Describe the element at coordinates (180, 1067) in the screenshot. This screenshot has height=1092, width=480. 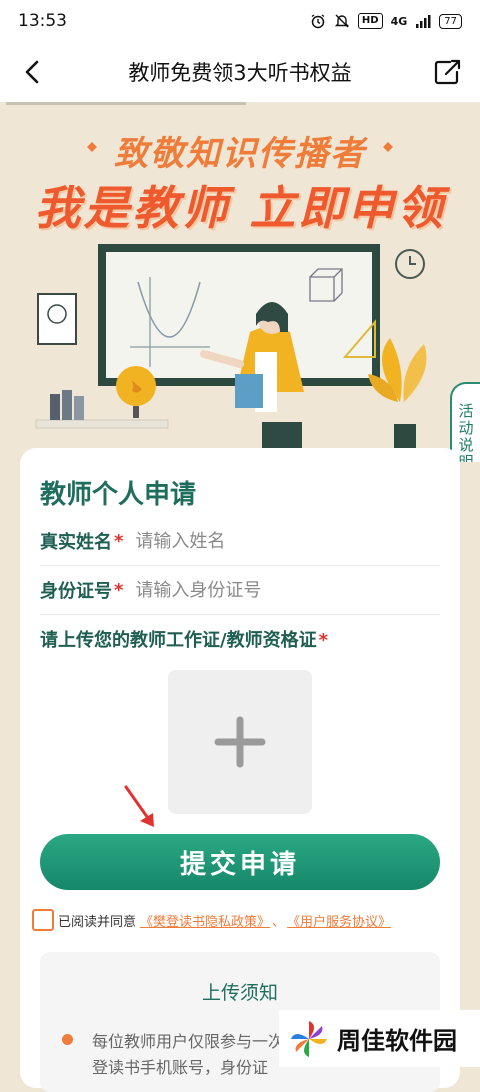
I see `notice-text-line2: 登读书手机账号，身份证` at that location.